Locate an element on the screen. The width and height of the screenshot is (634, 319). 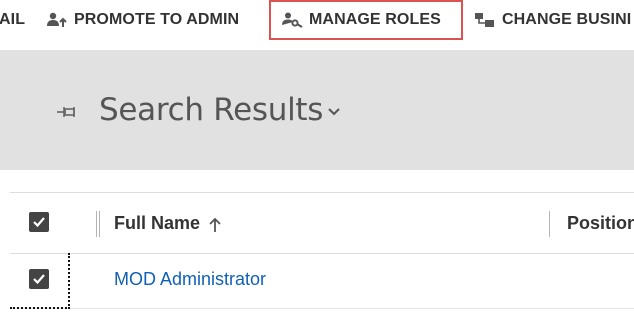
select-all-checkbox is located at coordinates (39, 222).